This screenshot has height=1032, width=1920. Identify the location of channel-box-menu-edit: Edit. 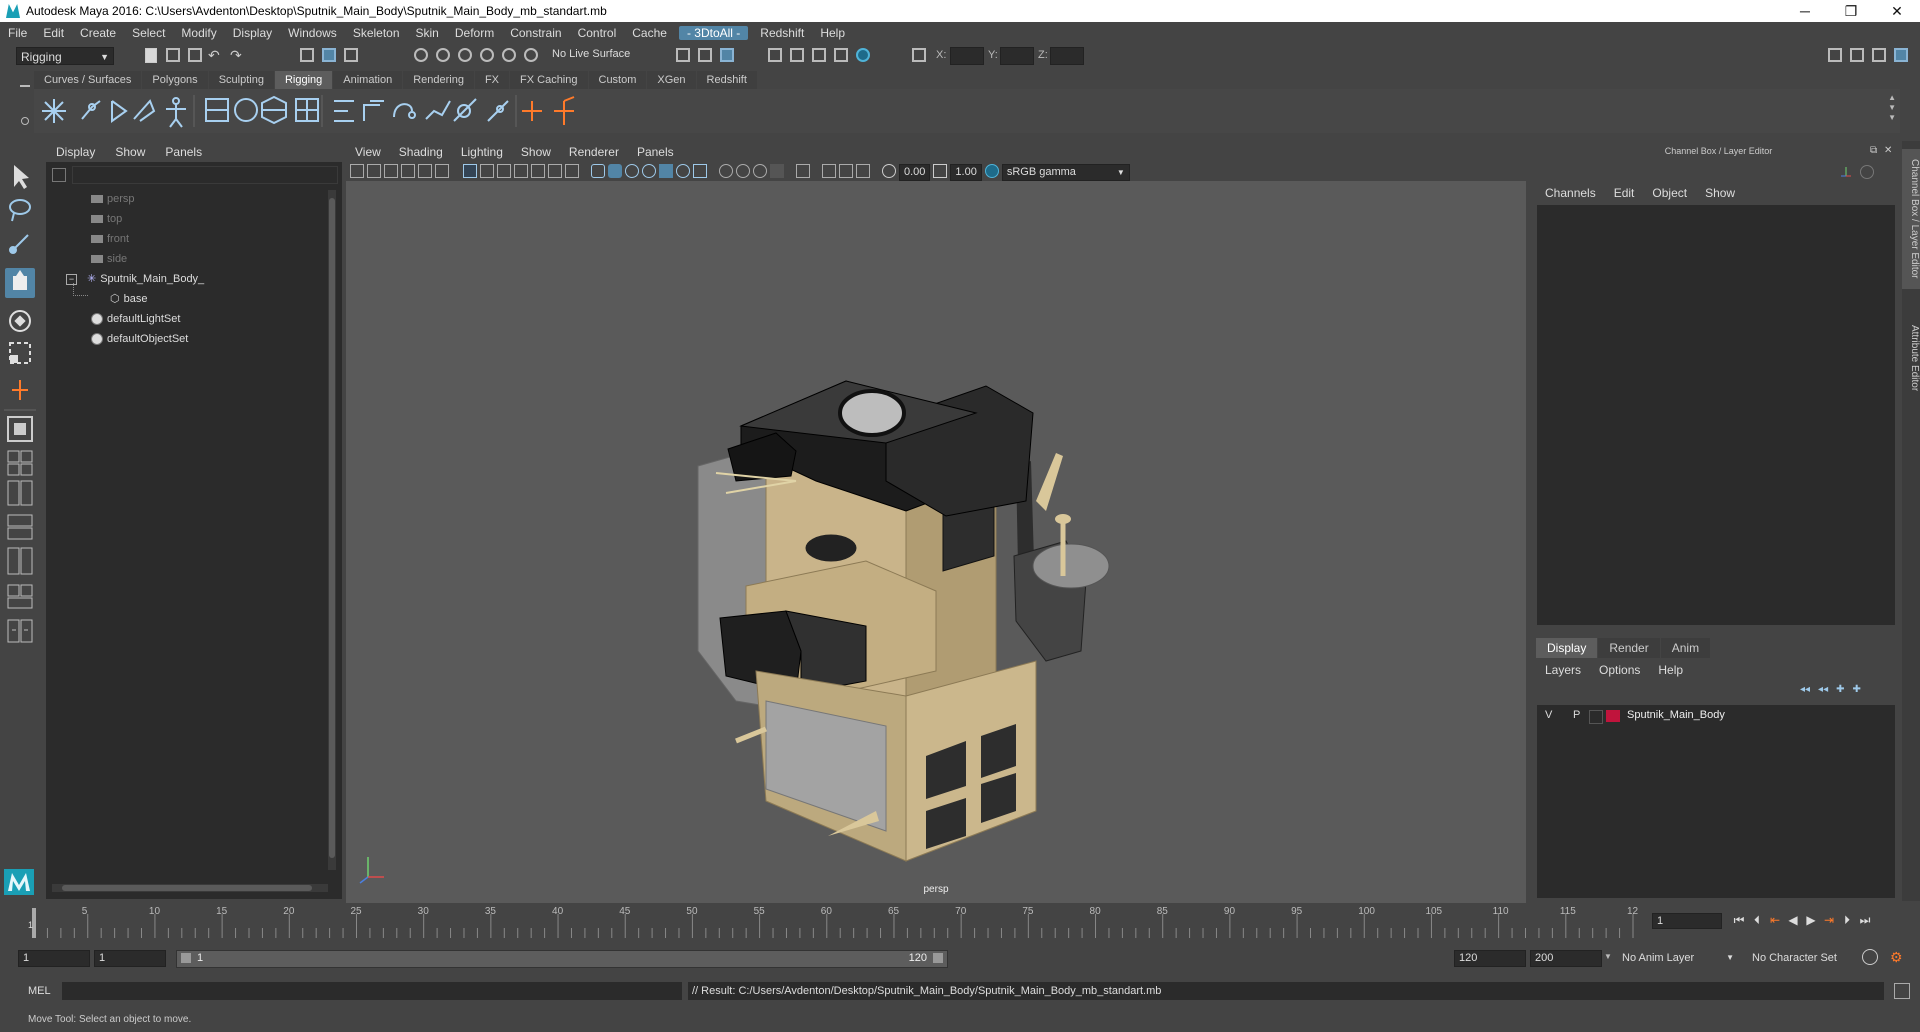
(1624, 193).